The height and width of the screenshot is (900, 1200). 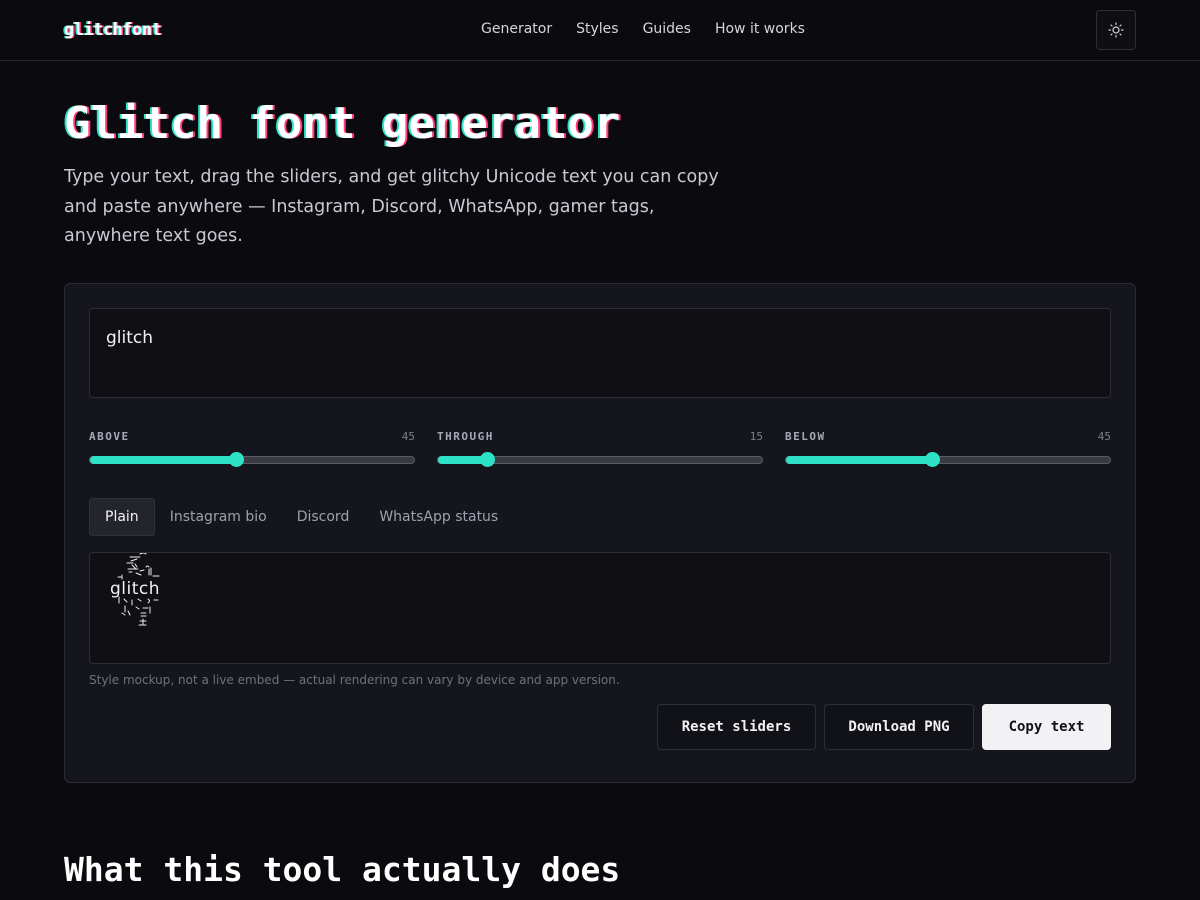 I want to click on section-heading: What this tool actually does, so click(x=342, y=869).